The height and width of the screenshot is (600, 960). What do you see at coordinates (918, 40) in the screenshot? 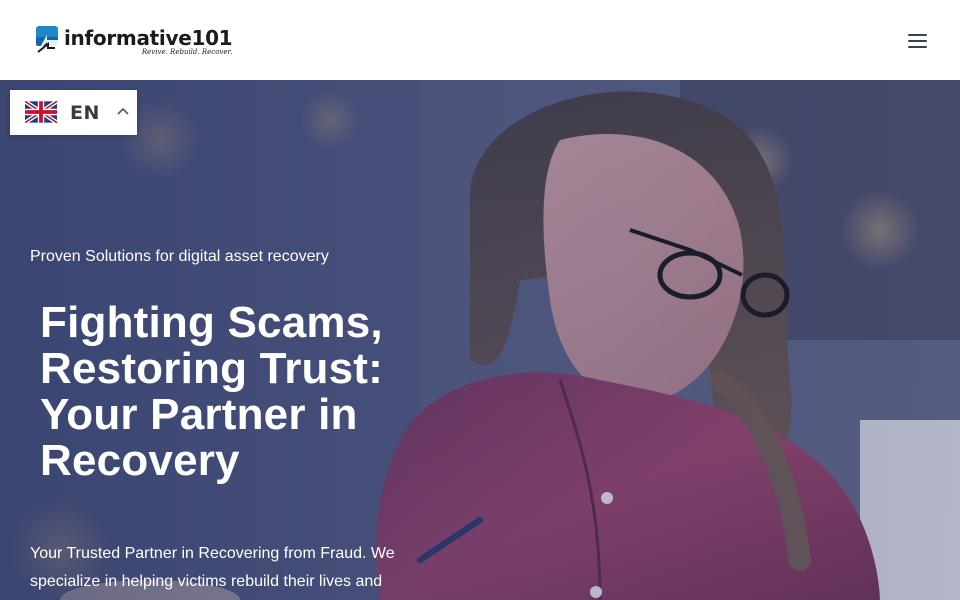
I see `hamburger-menu-icon` at bounding box center [918, 40].